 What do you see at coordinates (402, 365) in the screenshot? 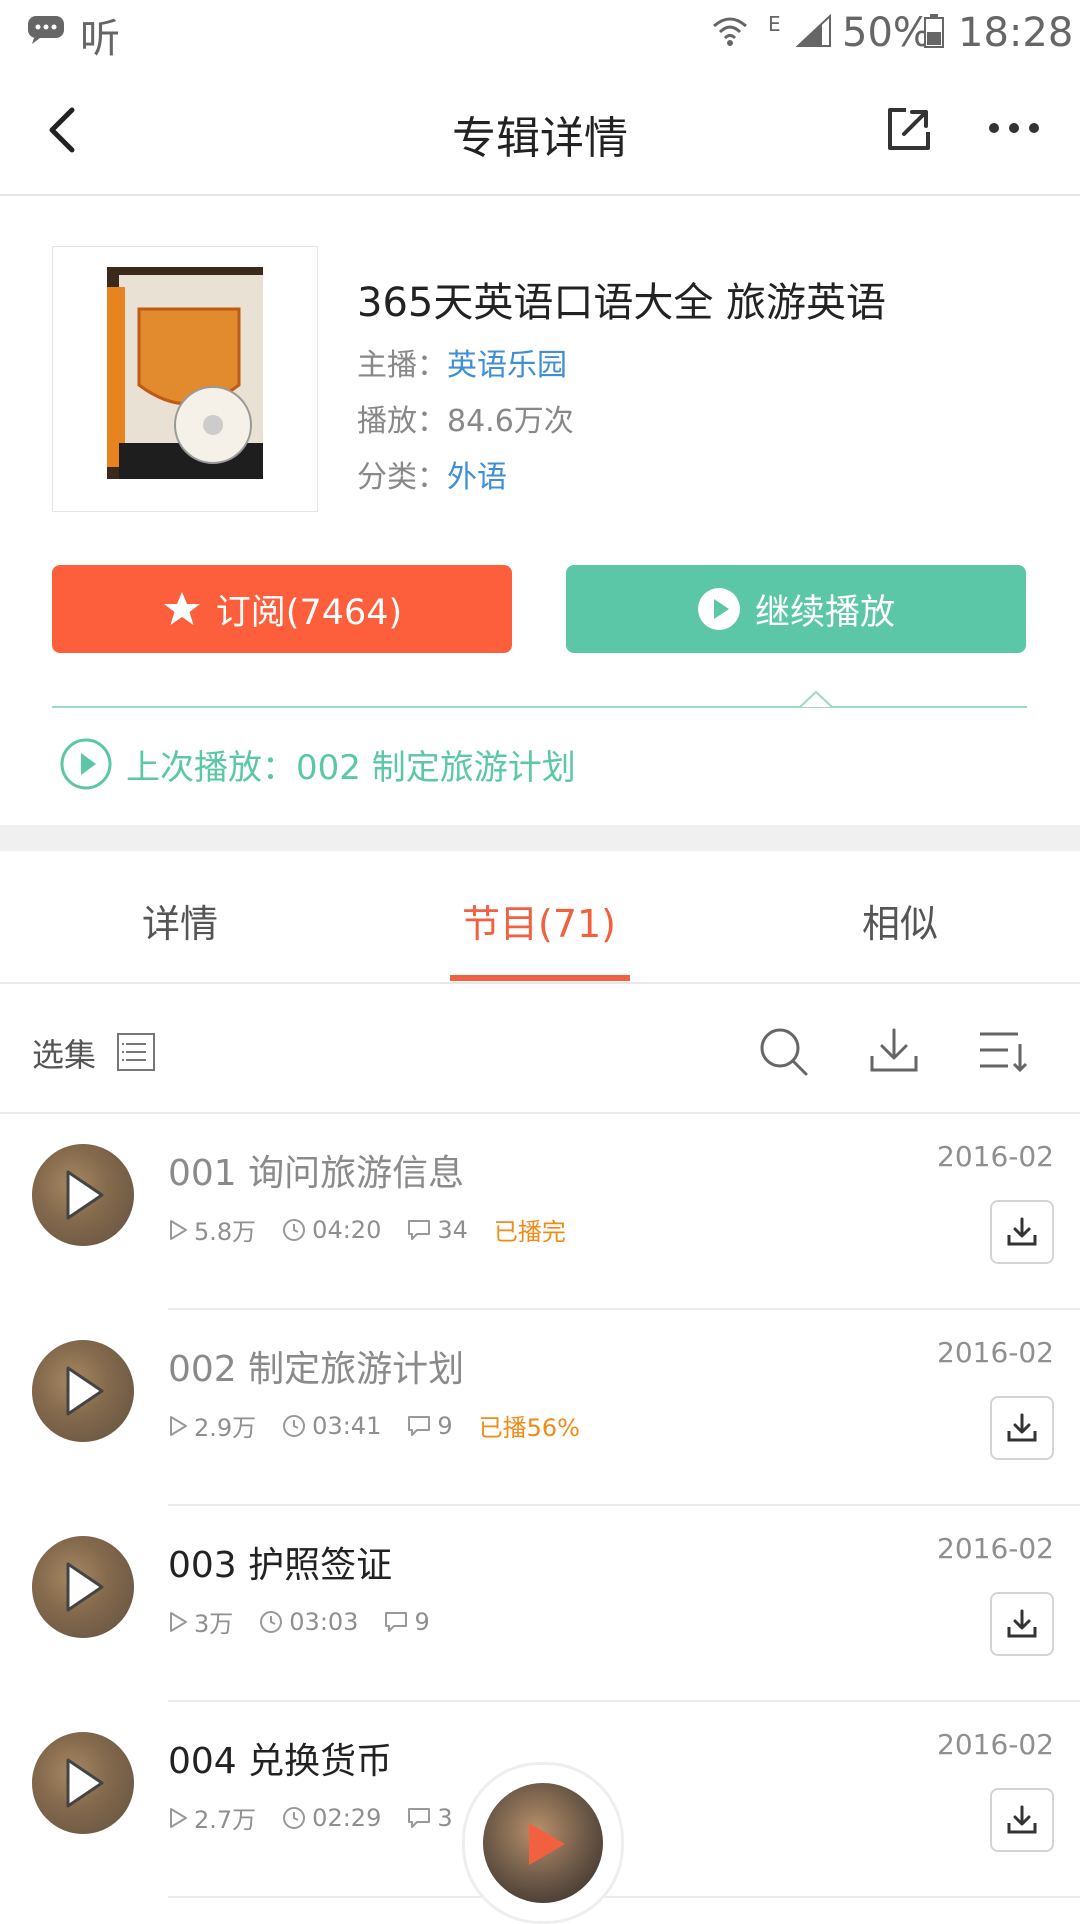
I see `host-label: 主播：` at bounding box center [402, 365].